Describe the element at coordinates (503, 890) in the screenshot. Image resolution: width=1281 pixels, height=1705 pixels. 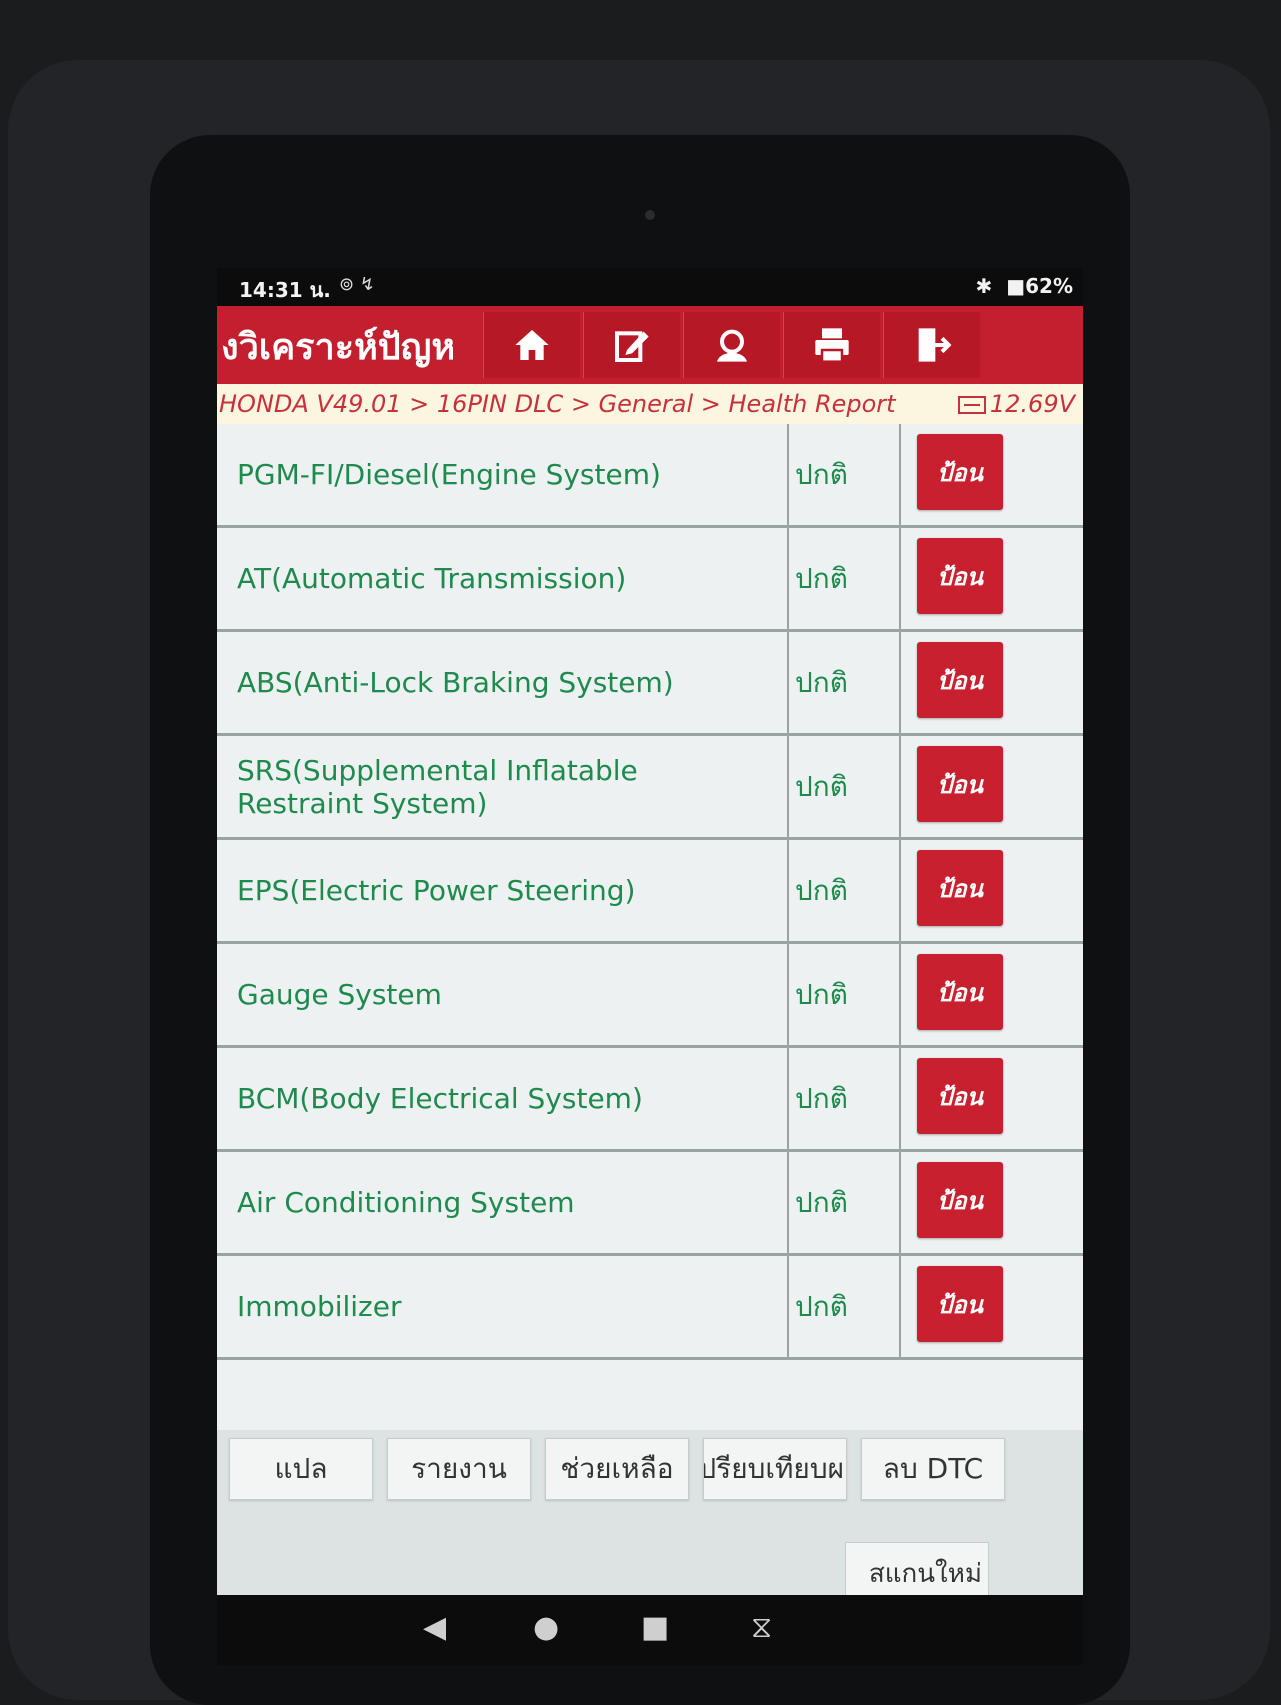
I see `system-name: EPS(Electric Power Steering)` at that location.